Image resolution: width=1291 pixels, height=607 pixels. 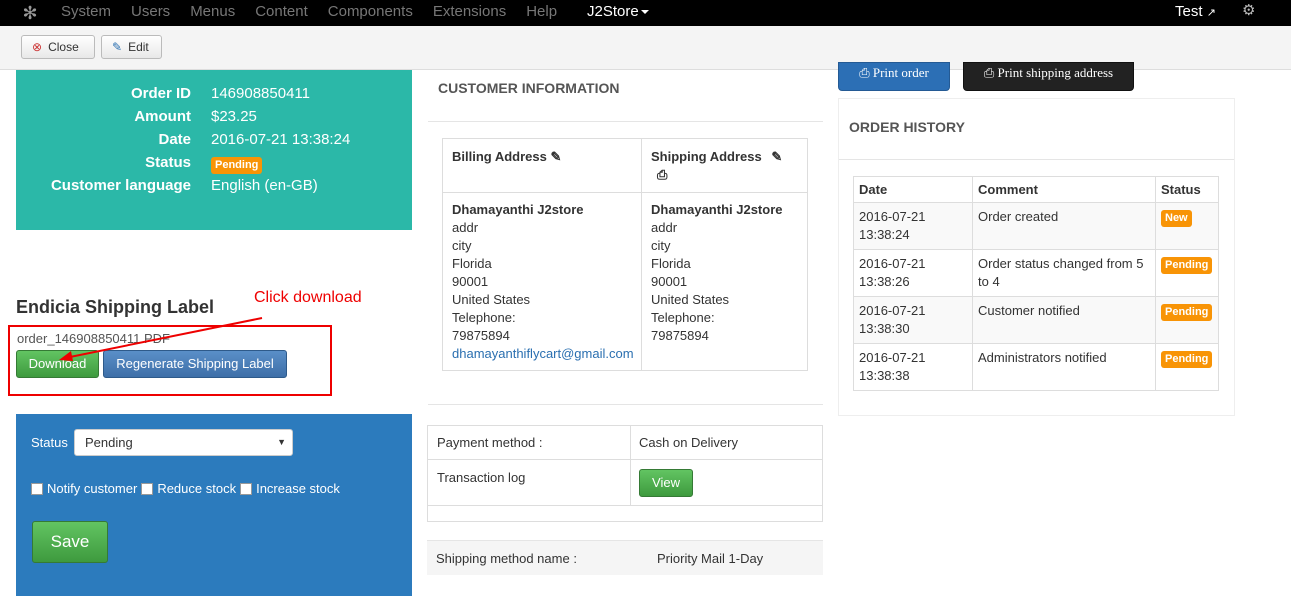 What do you see at coordinates (70, 542) in the screenshot?
I see `save-button: Save` at bounding box center [70, 542].